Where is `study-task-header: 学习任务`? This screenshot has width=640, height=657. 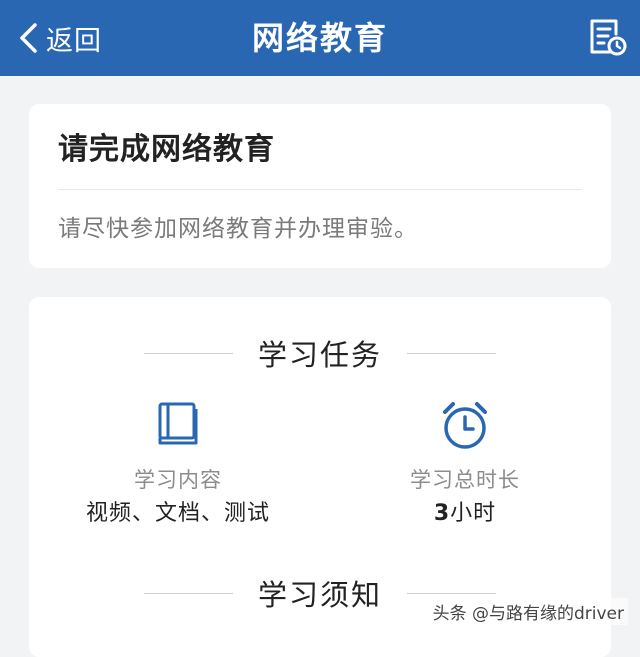 study-task-header: 学习任务 is located at coordinates (320, 353).